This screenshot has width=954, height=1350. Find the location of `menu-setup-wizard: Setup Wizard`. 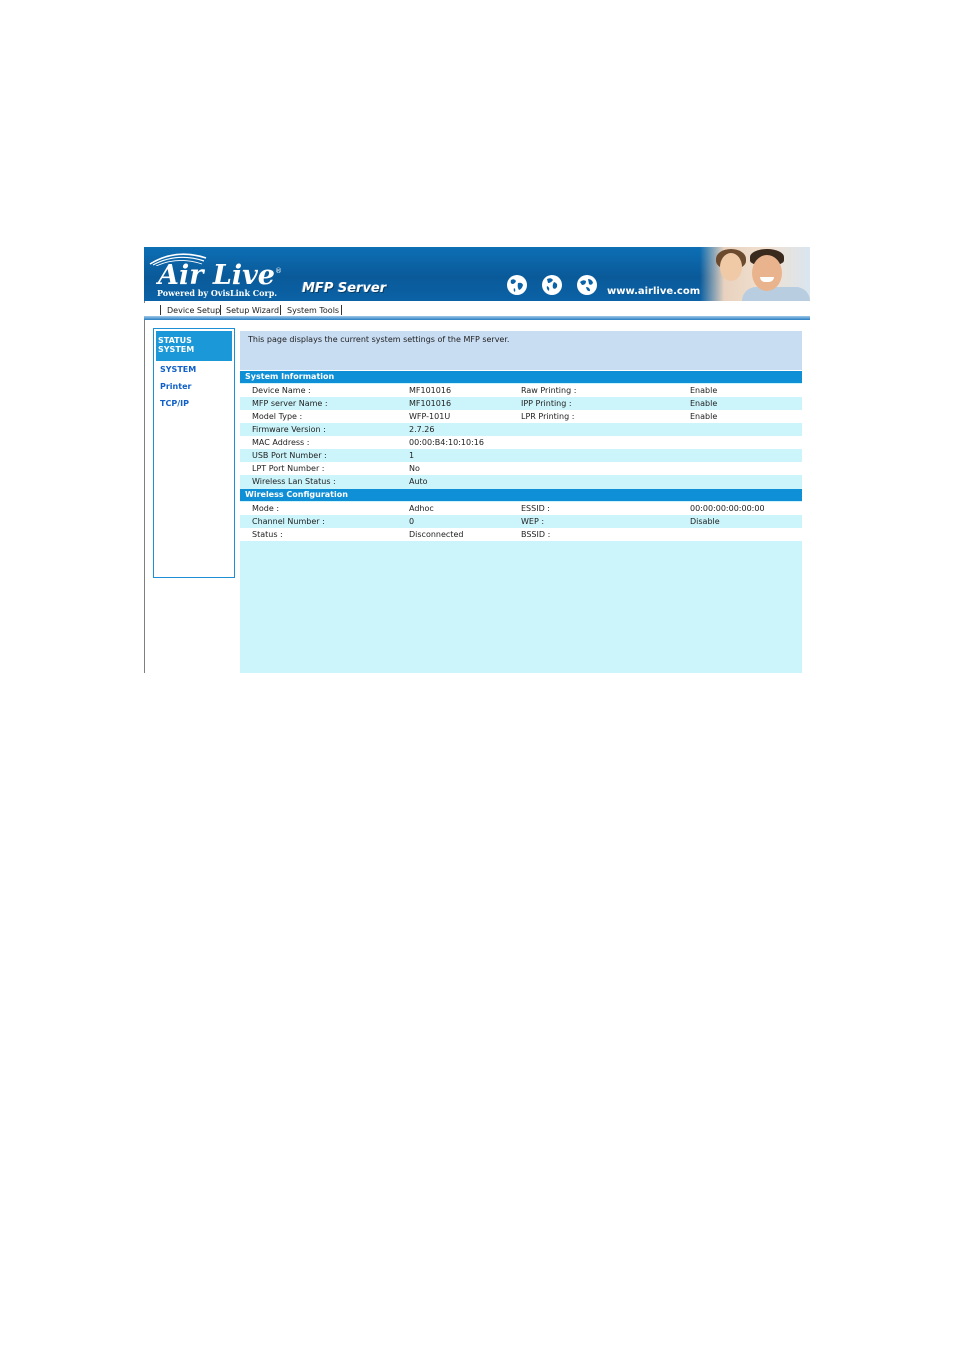

menu-setup-wizard: Setup Wizard is located at coordinates (252, 311).